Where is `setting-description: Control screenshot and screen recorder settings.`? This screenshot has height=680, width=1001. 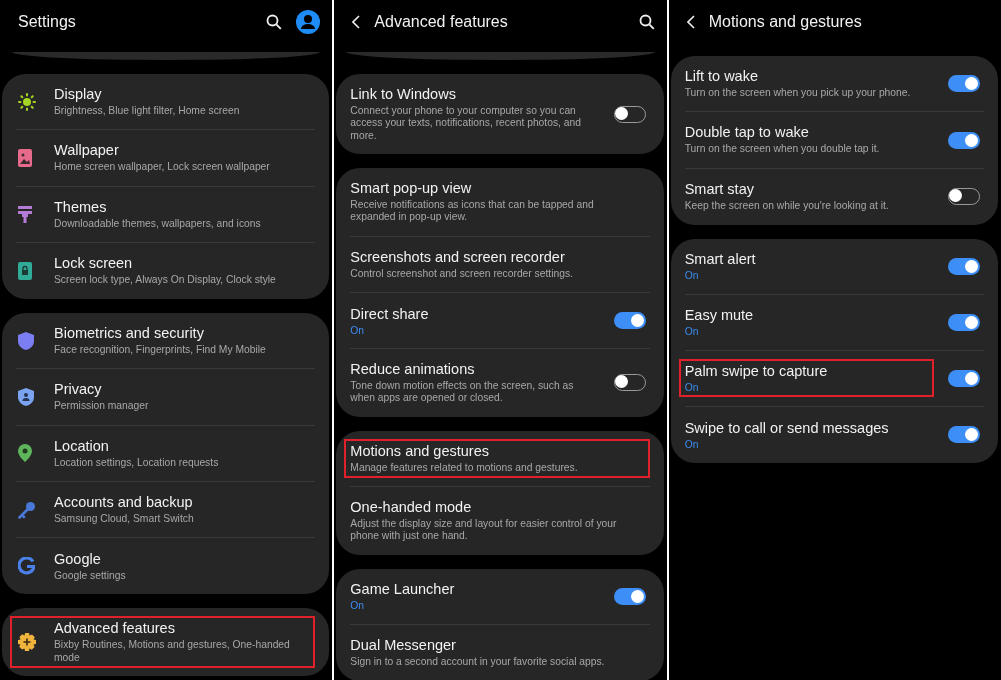
setting-description: Control screenshot and screen recorder settings. is located at coordinates (462, 274).